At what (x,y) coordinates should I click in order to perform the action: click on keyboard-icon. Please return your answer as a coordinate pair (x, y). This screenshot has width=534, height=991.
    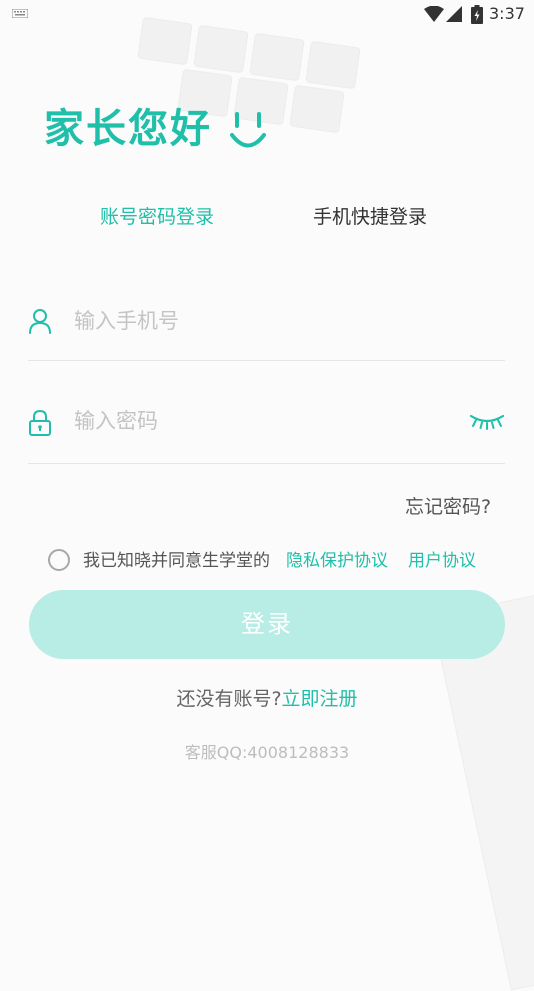
    Looking at the image, I should click on (20, 13).